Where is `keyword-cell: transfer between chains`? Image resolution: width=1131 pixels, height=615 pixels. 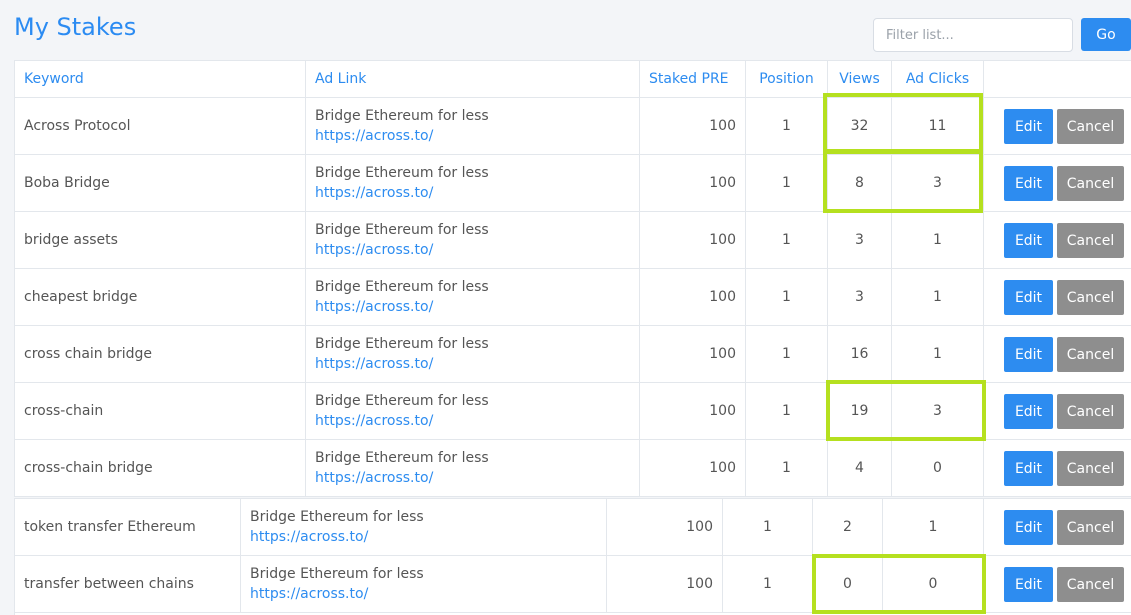 keyword-cell: transfer between chains is located at coordinates (128, 584).